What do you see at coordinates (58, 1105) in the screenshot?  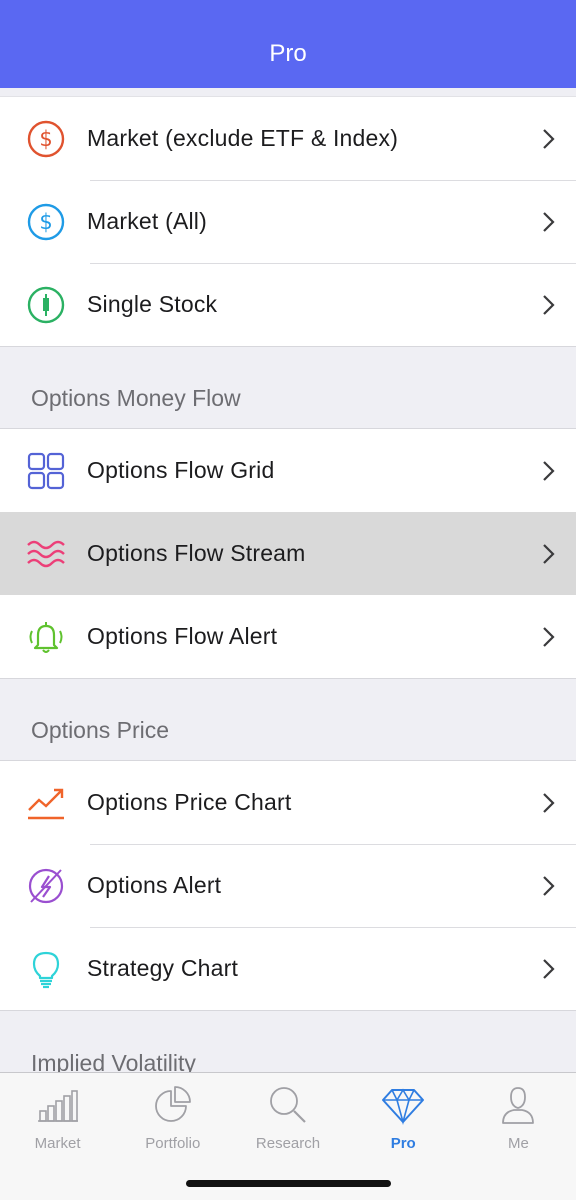 I see `bar-chart-icon` at bounding box center [58, 1105].